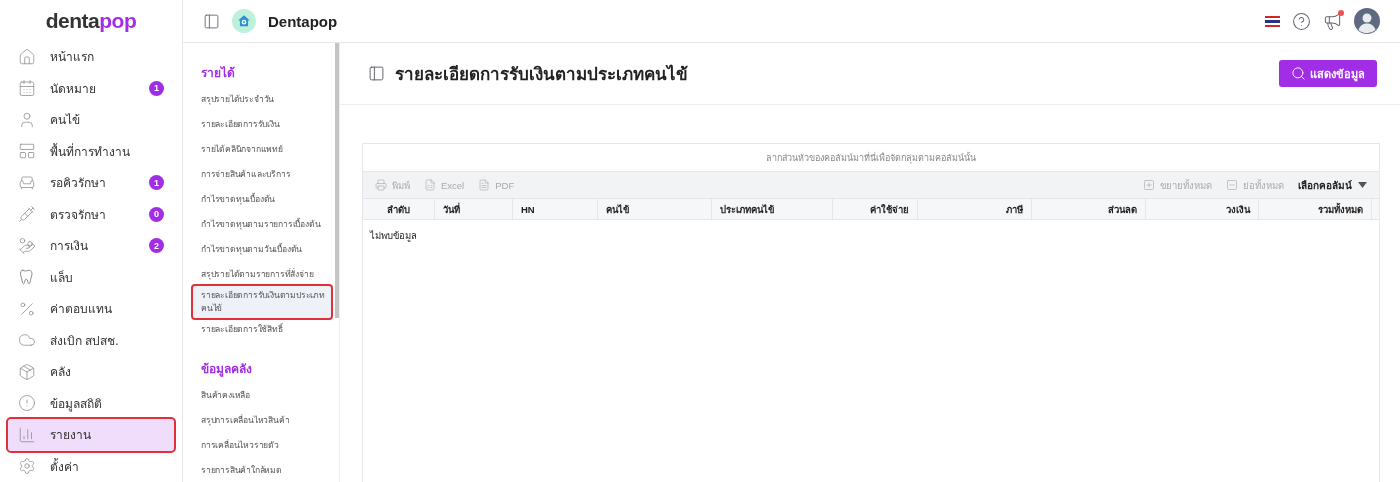 This screenshot has height=482, width=1400. Describe the element at coordinates (262, 224) in the screenshot. I see `report-link: กำไรขาดทุนตามรายการเบื้องต้น` at that location.